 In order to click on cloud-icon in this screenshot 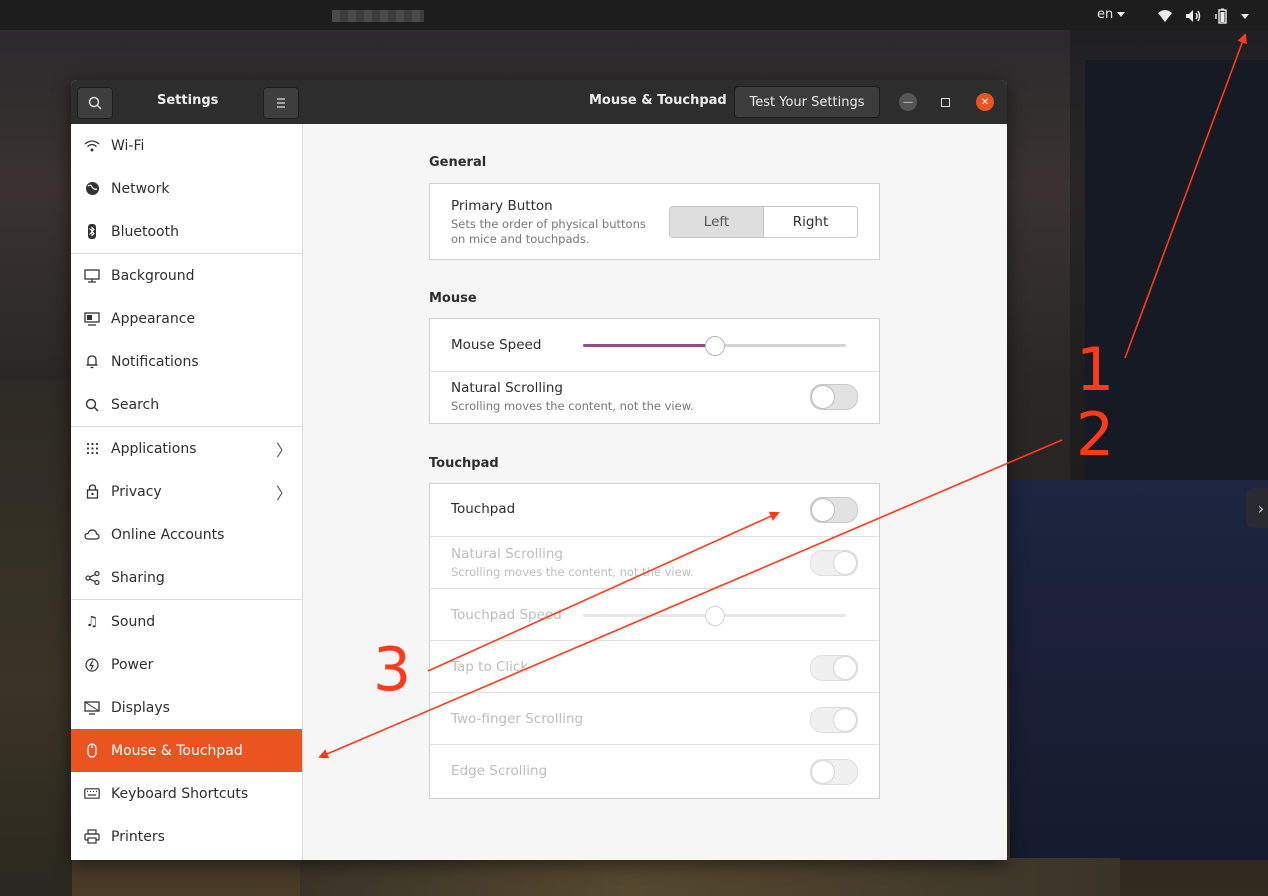, I will do `click(92, 535)`.